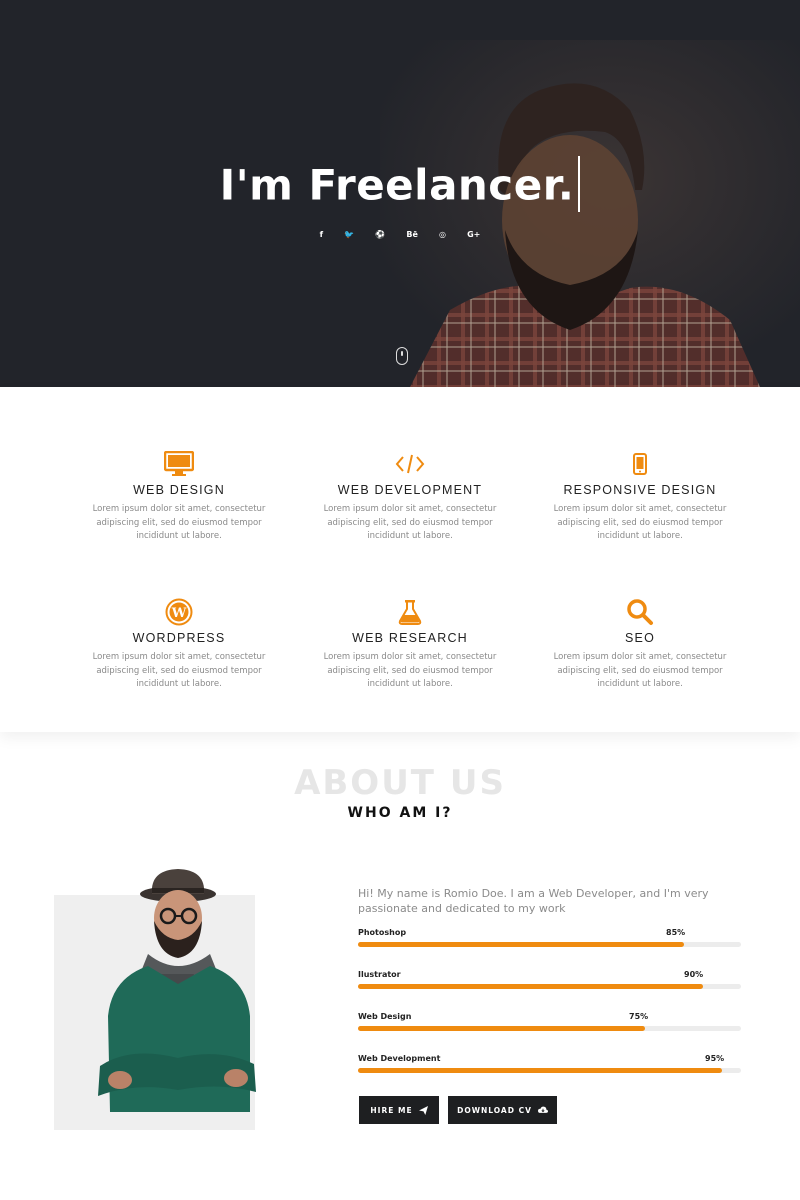  I want to click on hero-title-text: I'm Freelancer., so click(397, 185).